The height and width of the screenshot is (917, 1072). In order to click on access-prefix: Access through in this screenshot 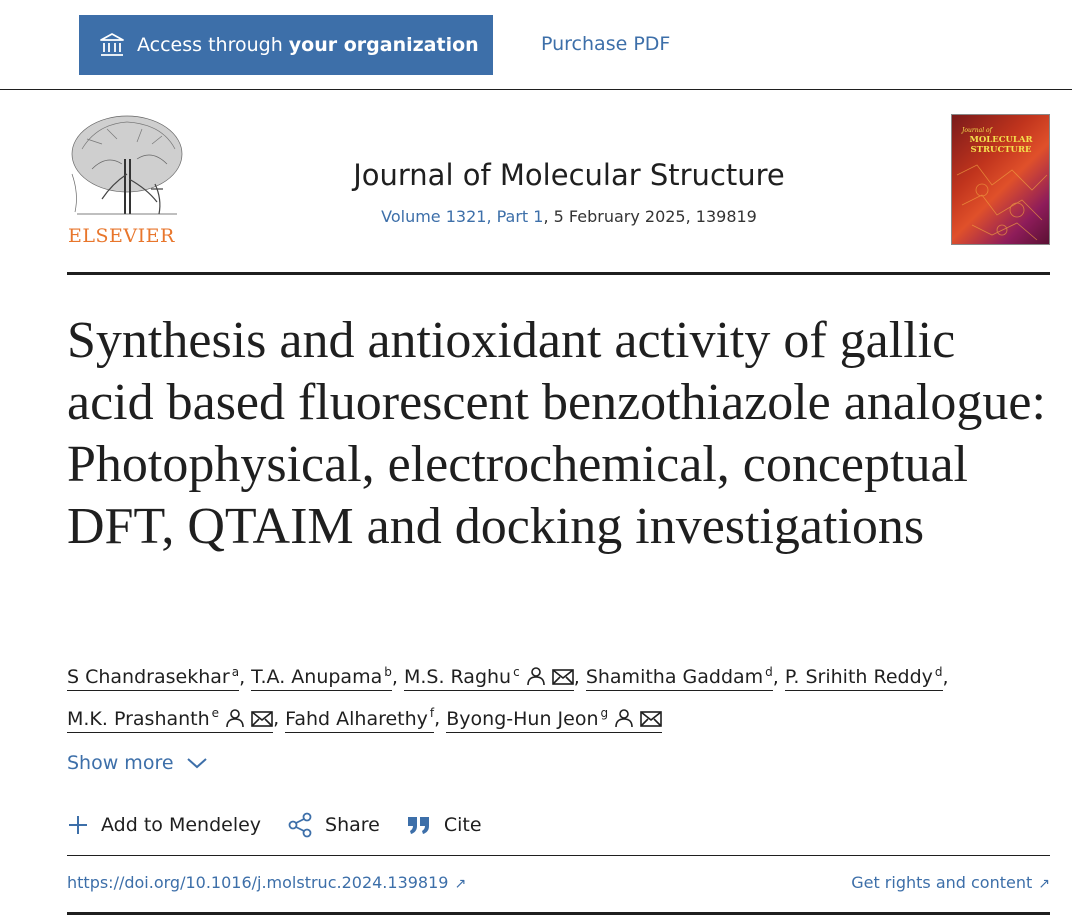, I will do `click(213, 45)`.